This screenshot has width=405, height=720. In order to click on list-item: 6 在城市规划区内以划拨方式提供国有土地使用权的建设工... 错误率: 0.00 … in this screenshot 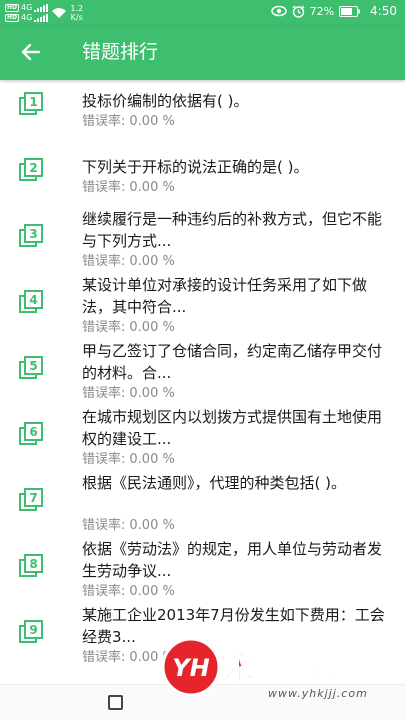, I will do `click(202, 442)`.